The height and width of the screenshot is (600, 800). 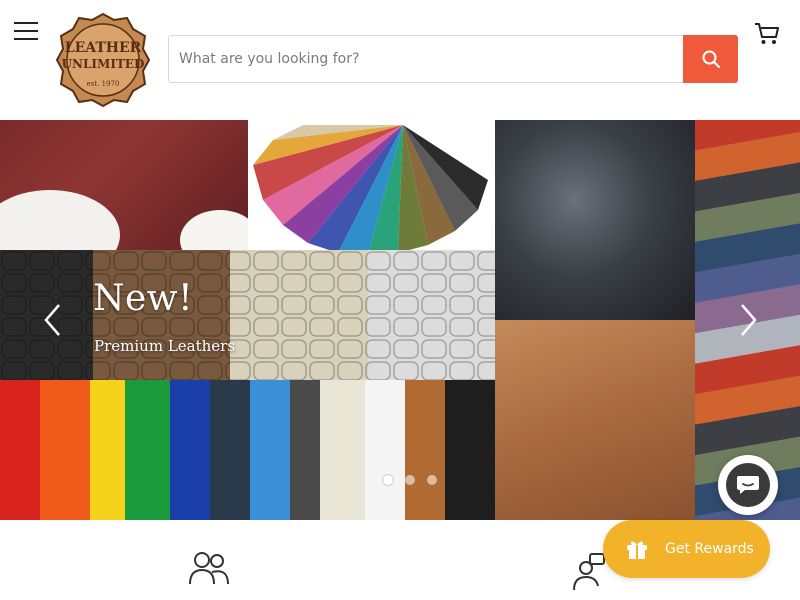 I want to click on hero-title: New!, so click(x=143, y=298).